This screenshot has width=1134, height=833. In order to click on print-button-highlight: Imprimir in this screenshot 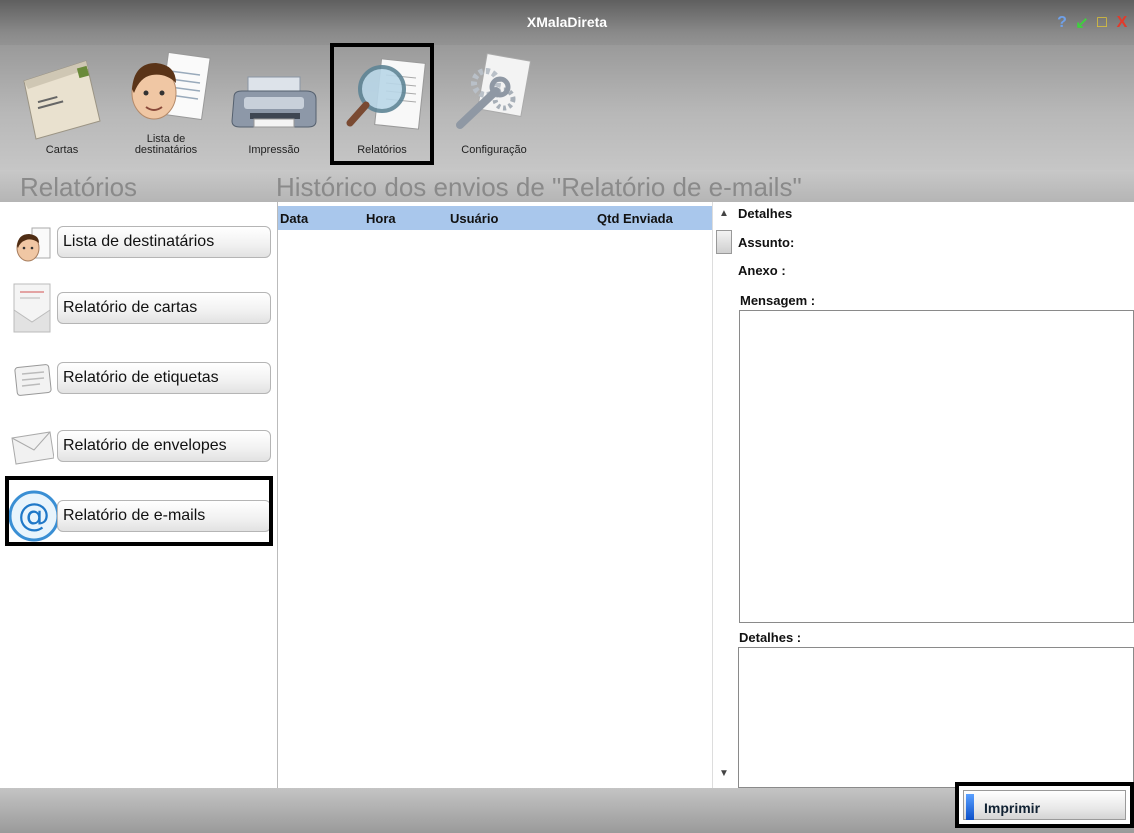, I will do `click(1044, 805)`.